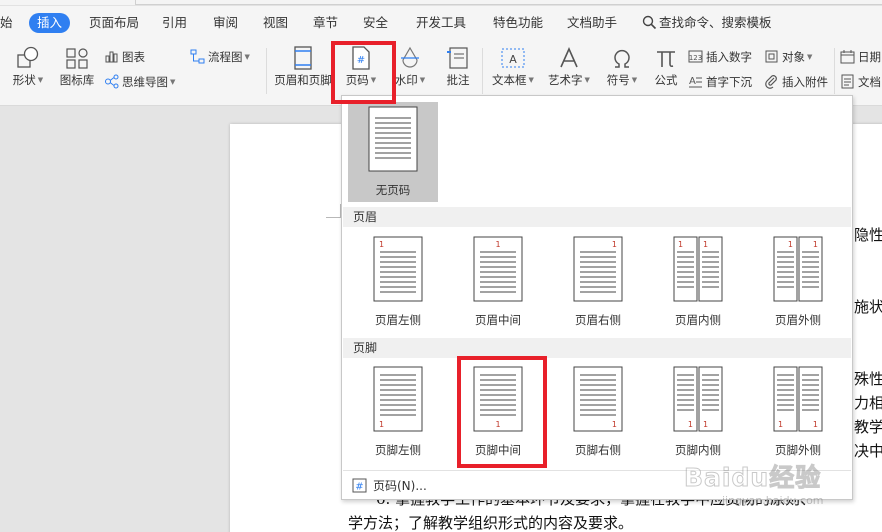 Image resolution: width=882 pixels, height=532 pixels. What do you see at coordinates (325, 23) in the screenshot?
I see `menu-chapter: 章节` at bounding box center [325, 23].